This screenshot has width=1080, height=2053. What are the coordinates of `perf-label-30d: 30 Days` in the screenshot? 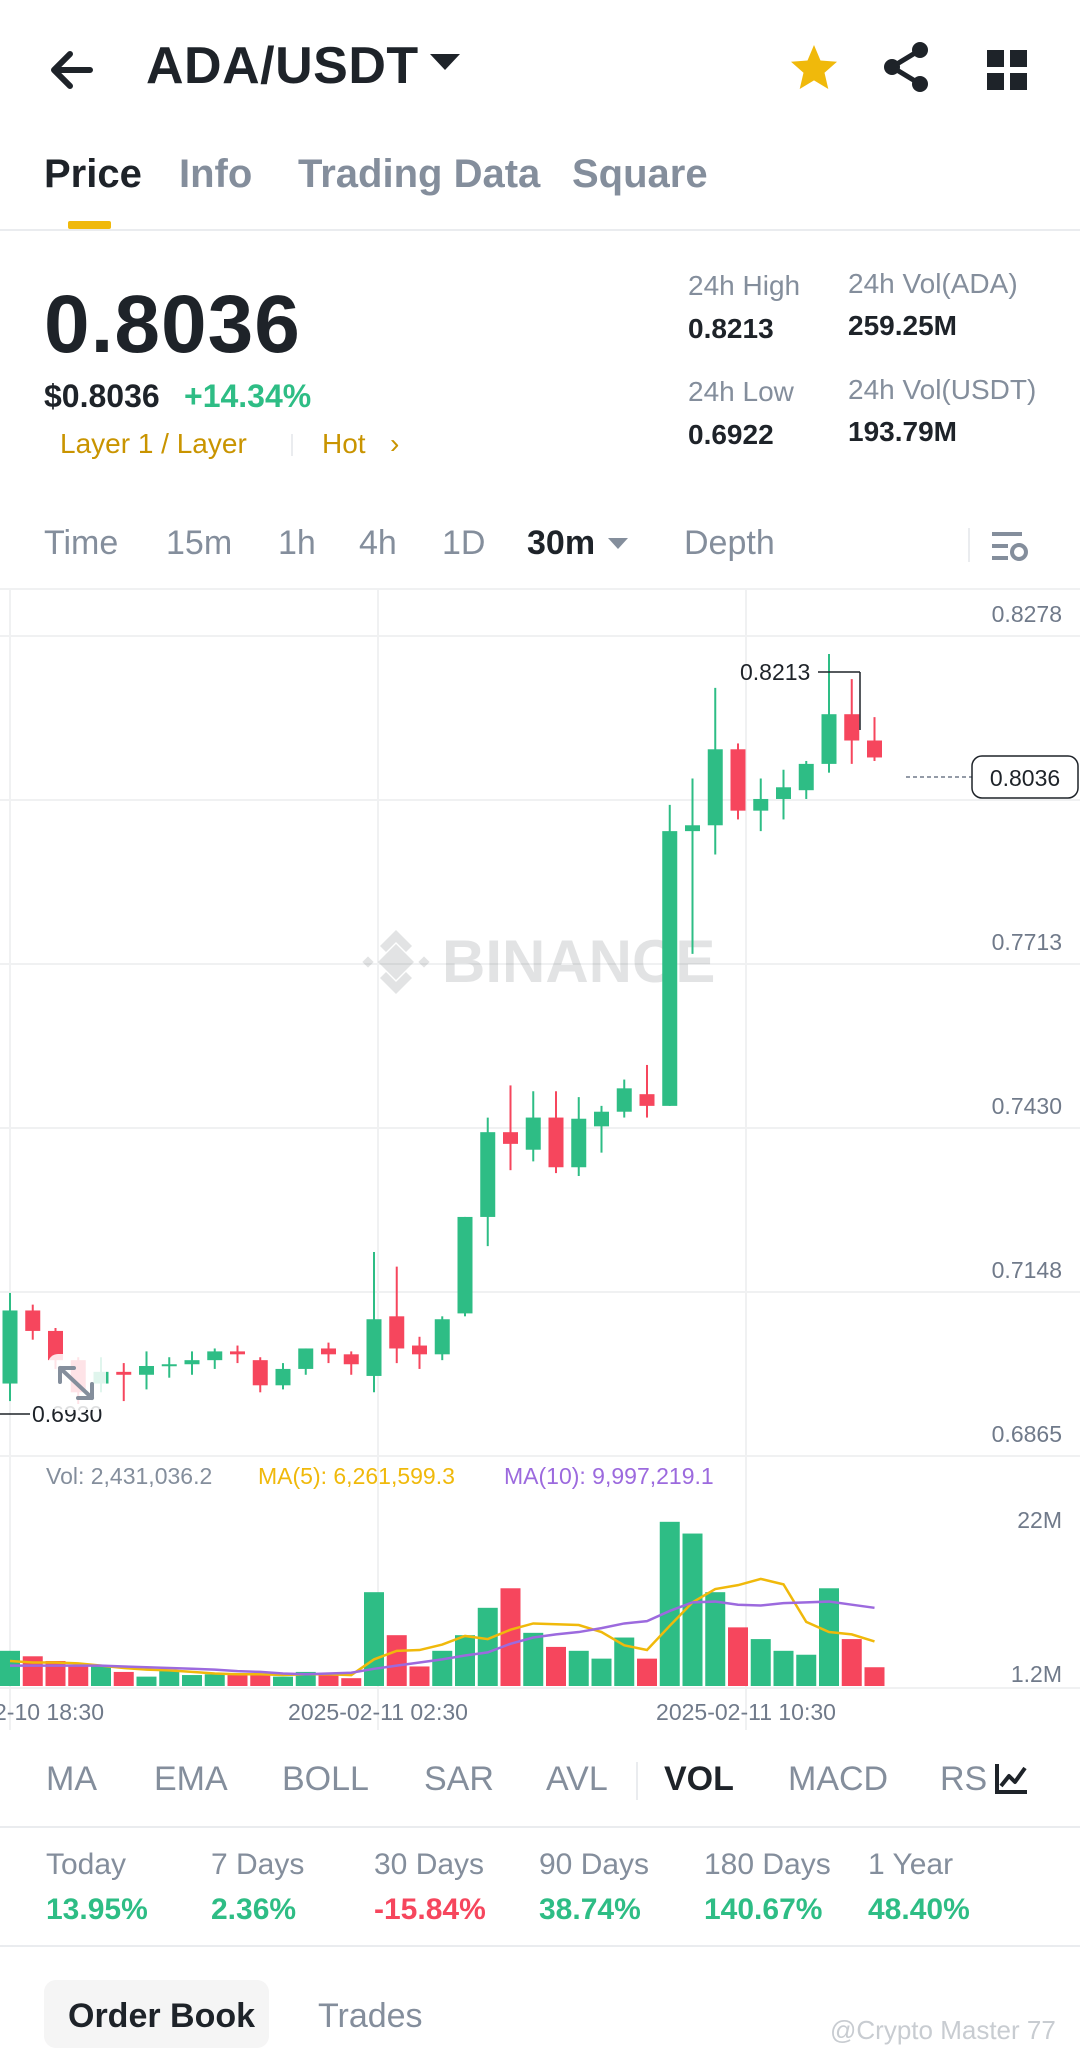 It's located at (429, 1864).